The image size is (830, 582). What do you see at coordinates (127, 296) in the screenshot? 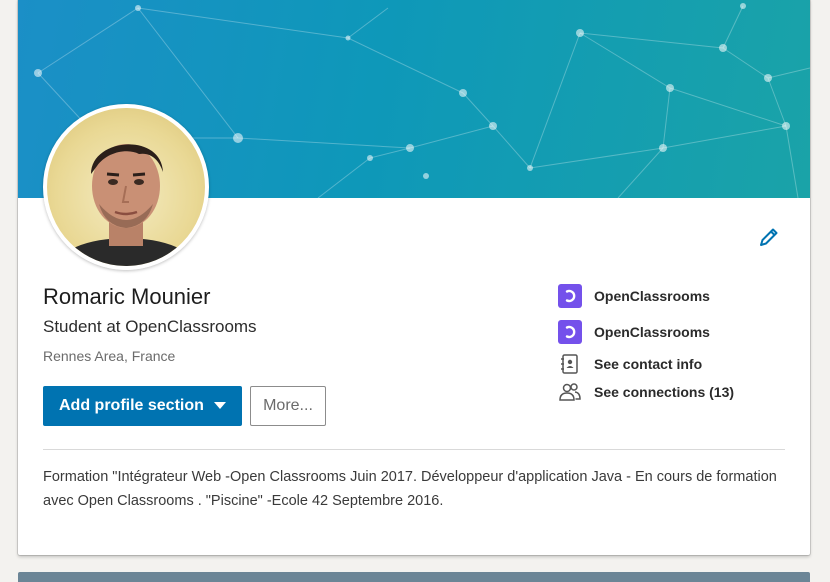
I see `profile-name: Romaric Mounier` at bounding box center [127, 296].